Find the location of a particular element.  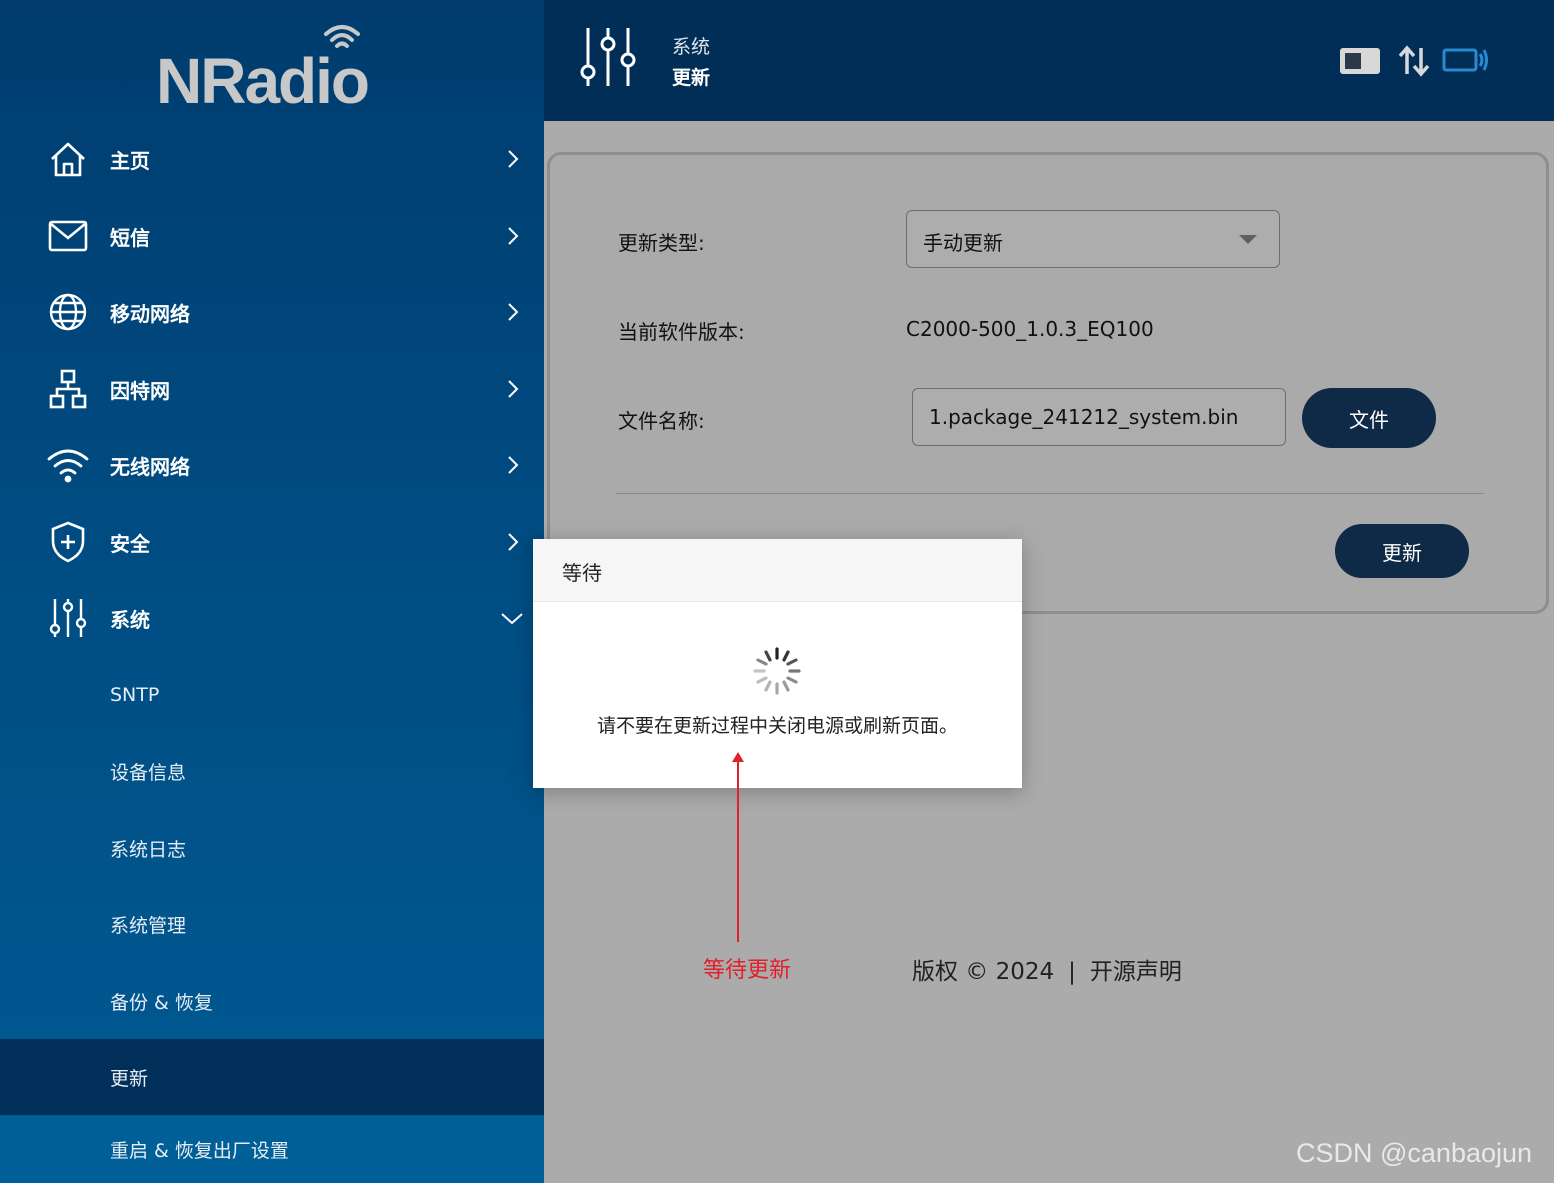

data-transfer-icon is located at coordinates (1414, 61).